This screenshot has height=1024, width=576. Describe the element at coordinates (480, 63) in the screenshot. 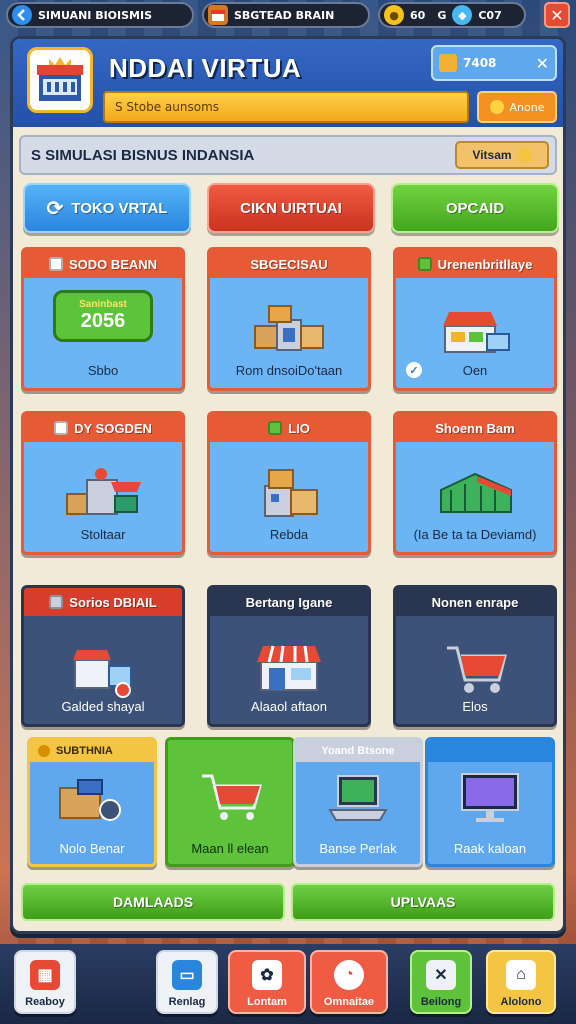

I see `info-value: 7408` at that location.